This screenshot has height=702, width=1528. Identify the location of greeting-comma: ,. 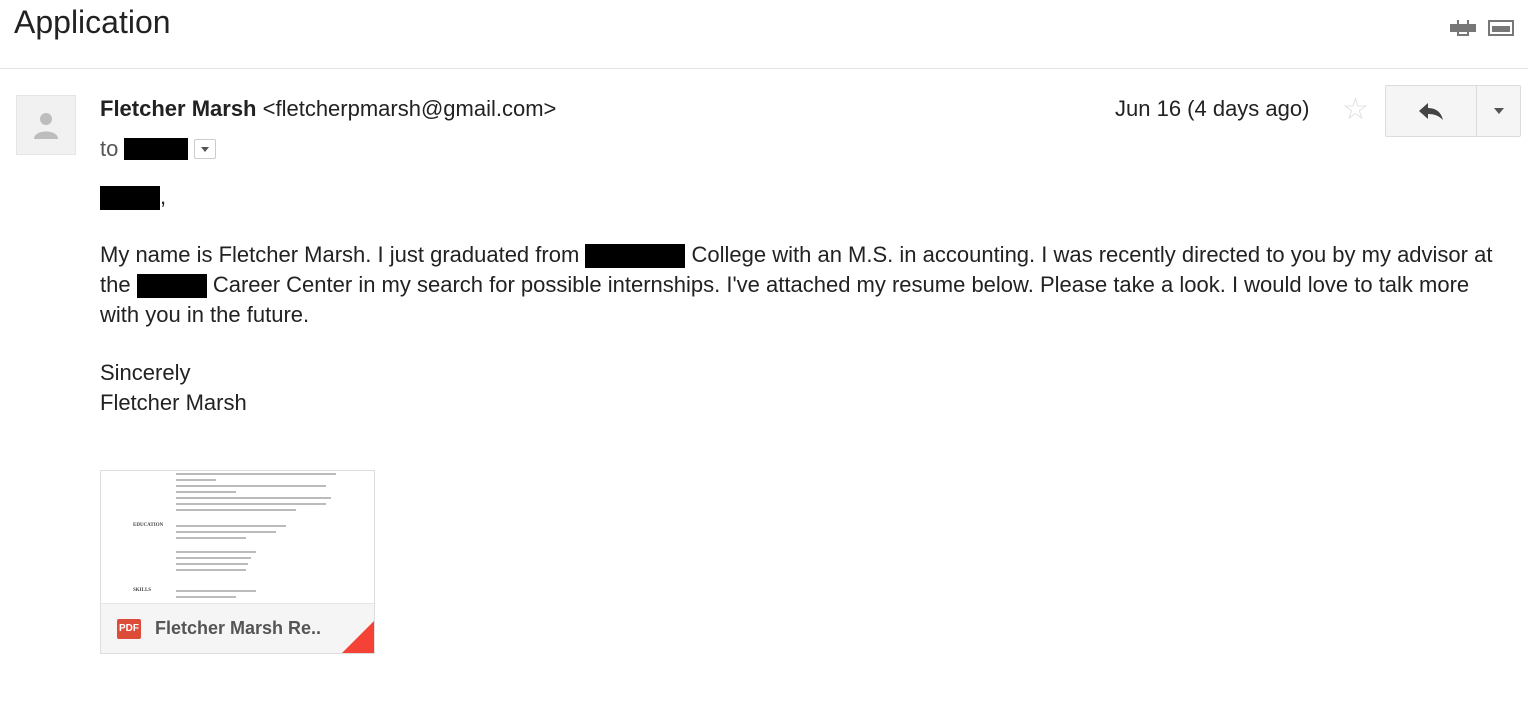
(163, 196).